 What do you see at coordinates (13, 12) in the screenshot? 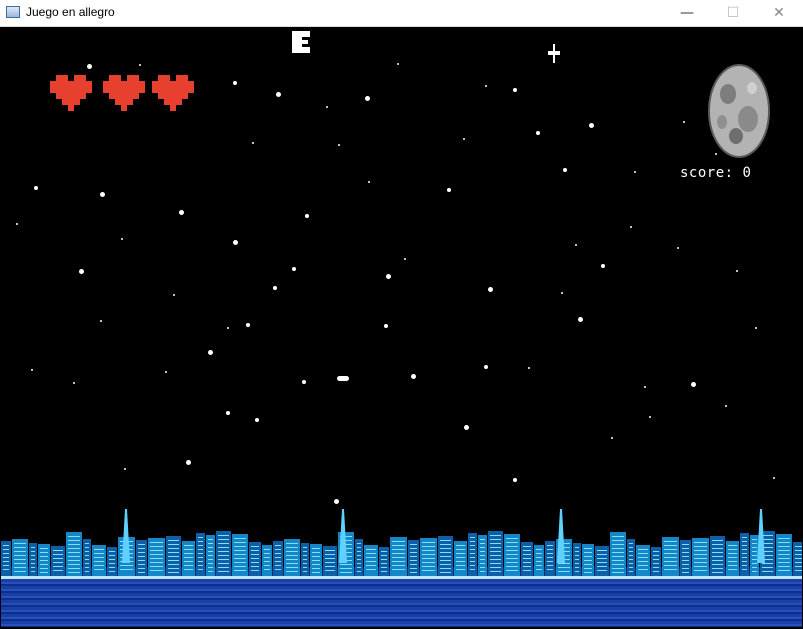
I see `app-icon` at bounding box center [13, 12].